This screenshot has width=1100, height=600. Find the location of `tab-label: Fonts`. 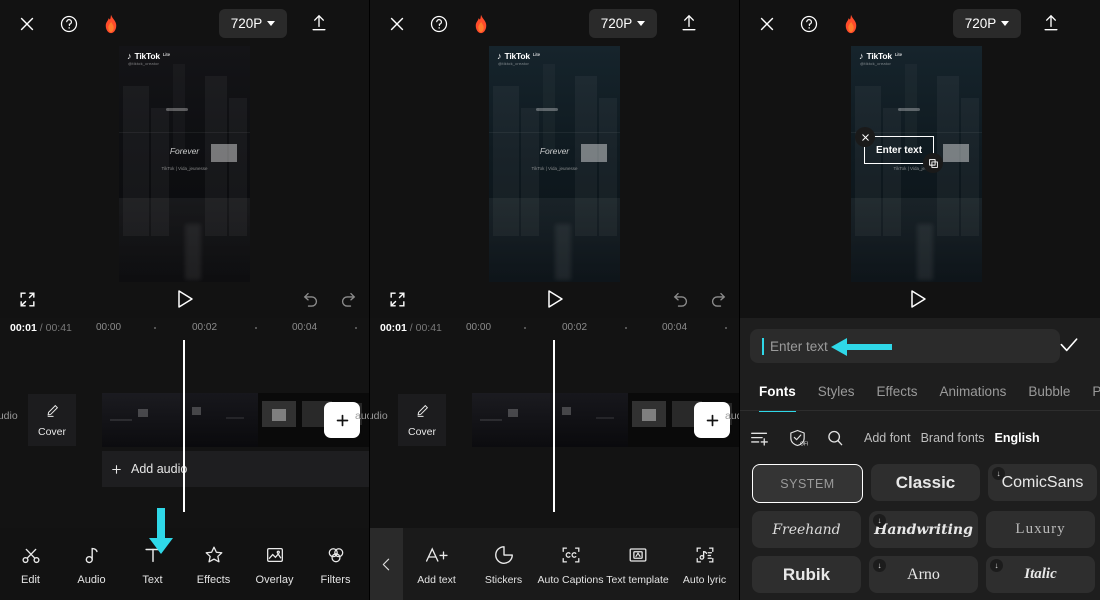

tab-label: Fonts is located at coordinates (777, 391).